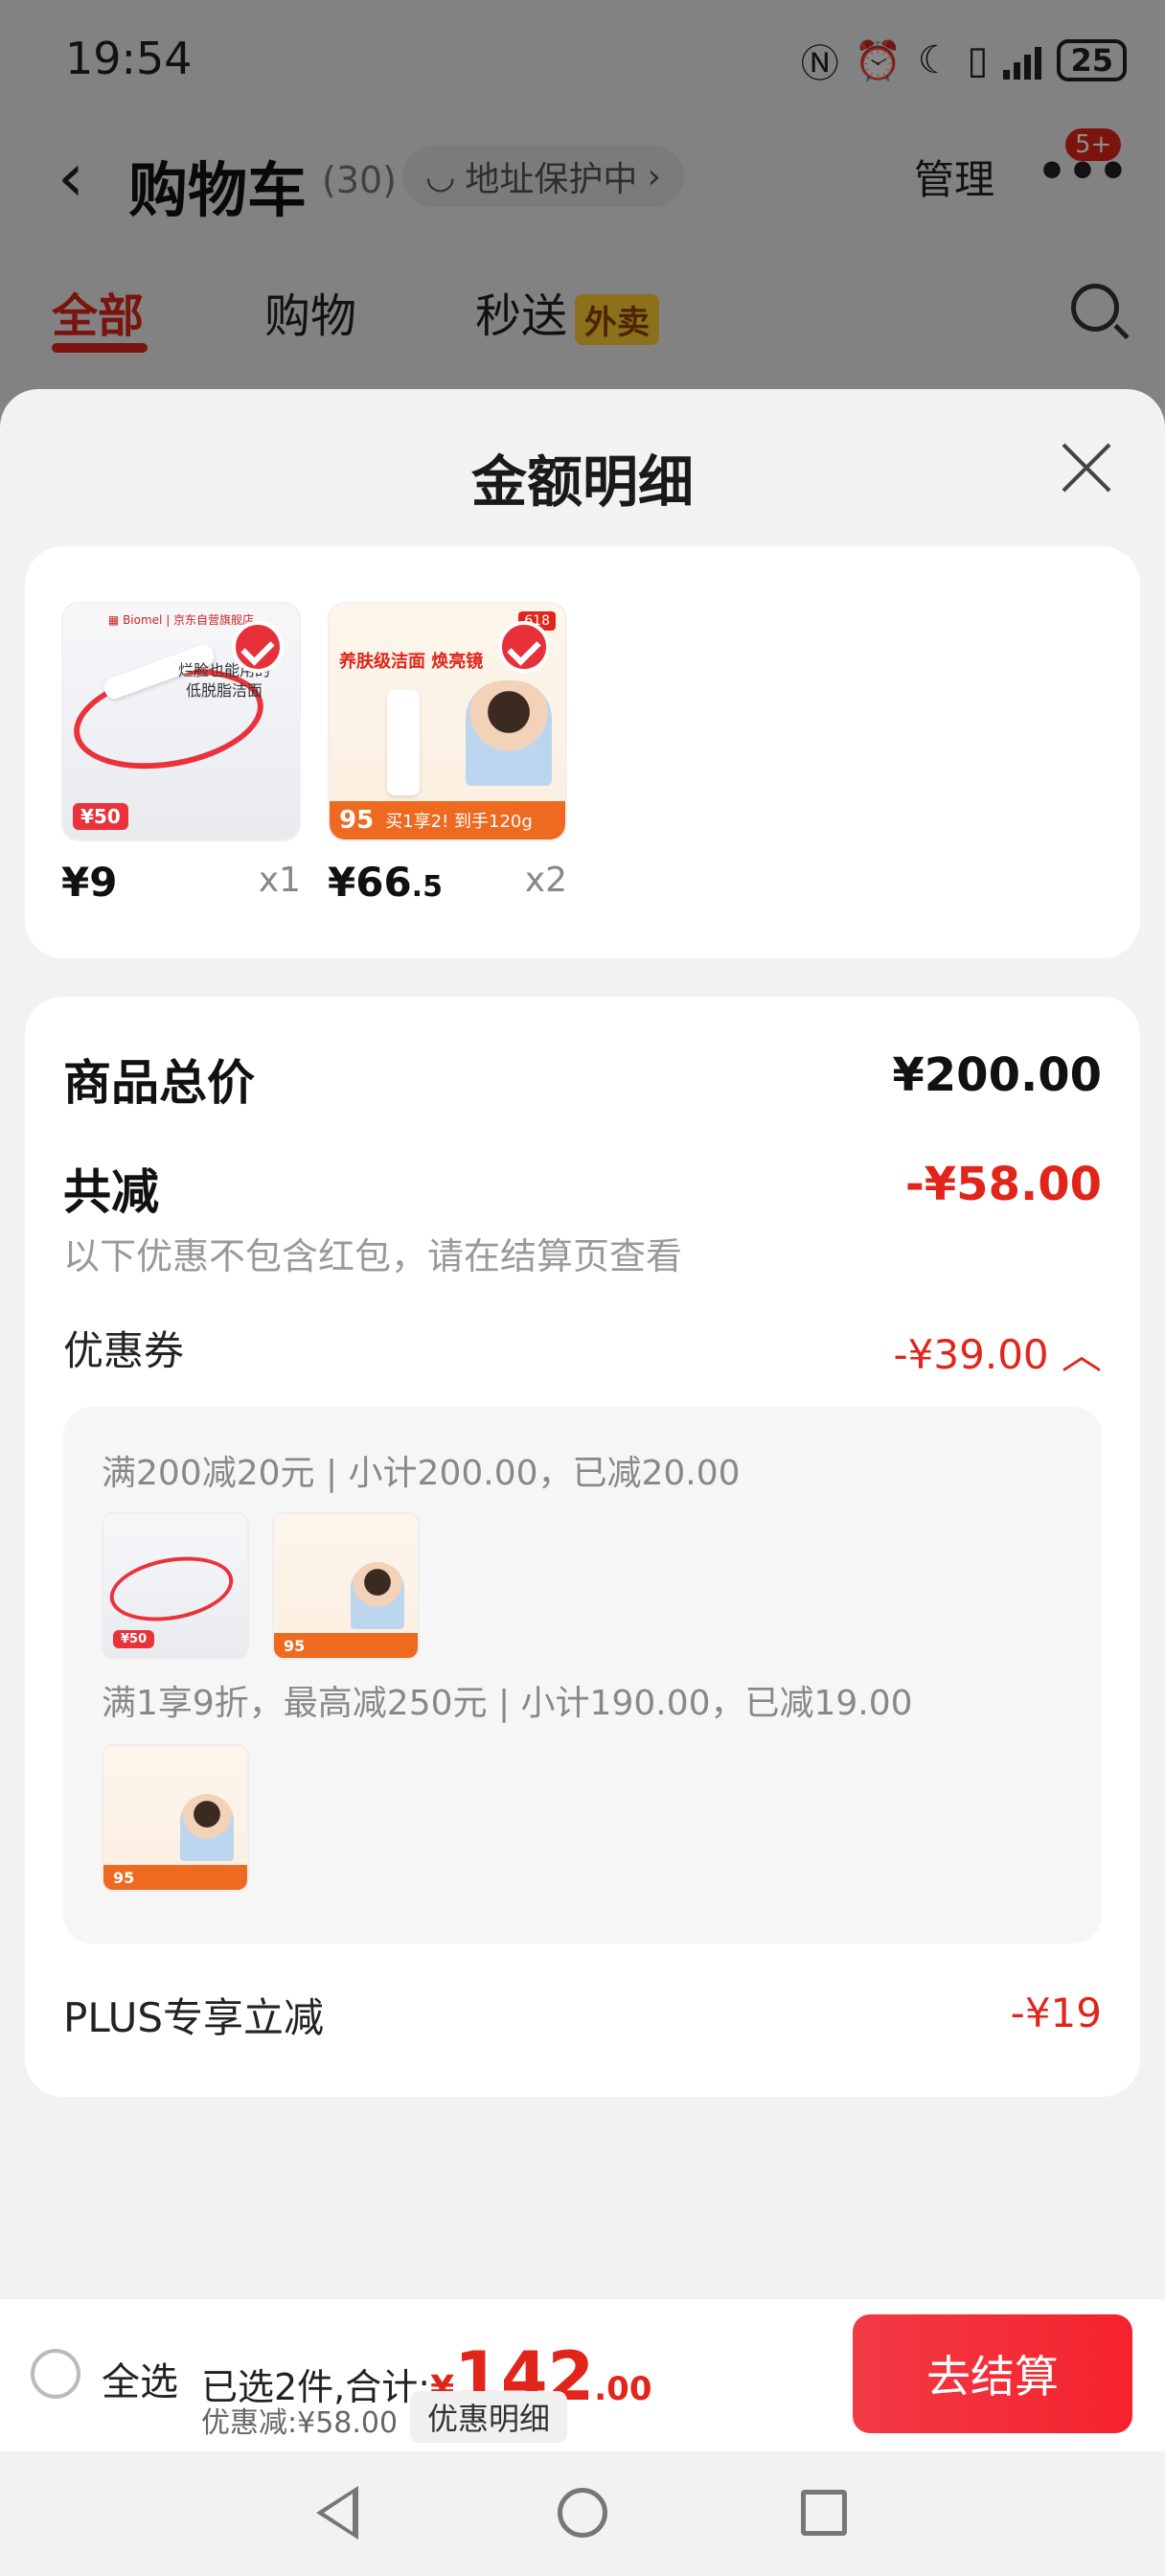 This screenshot has height=2576, width=1165. I want to click on system-home-icon, so click(582, 2513).